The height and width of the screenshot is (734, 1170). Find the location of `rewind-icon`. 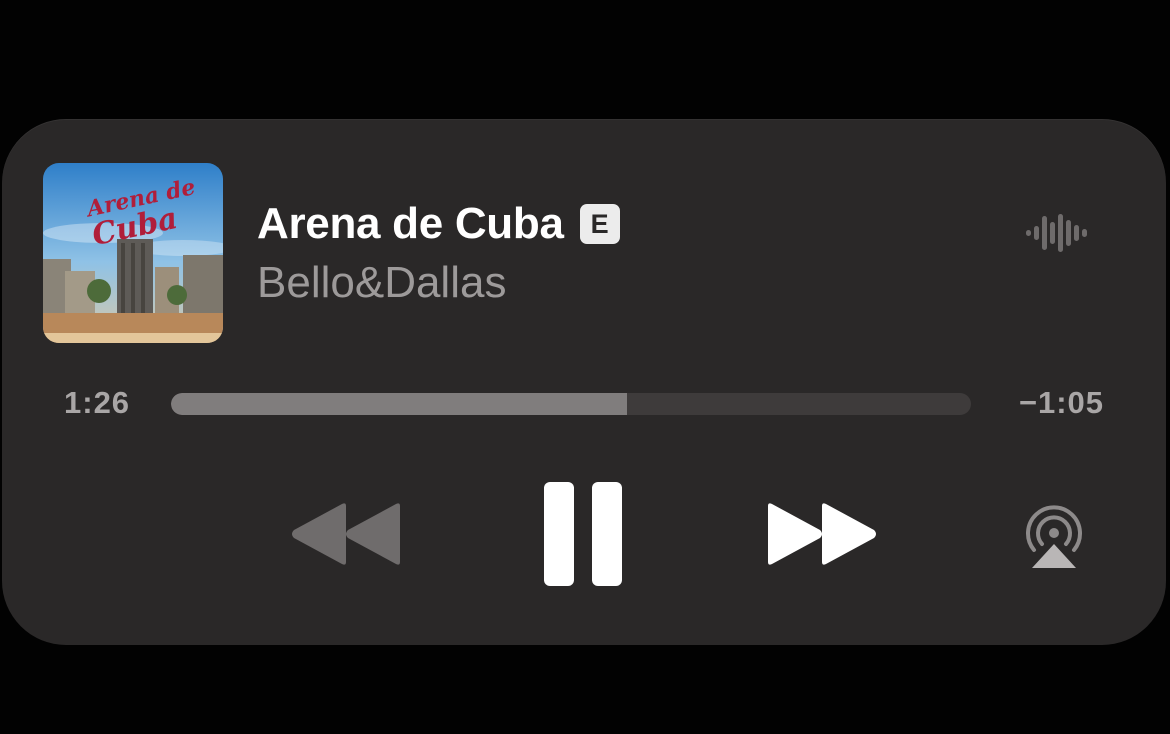

rewind-icon is located at coordinates (346, 534).